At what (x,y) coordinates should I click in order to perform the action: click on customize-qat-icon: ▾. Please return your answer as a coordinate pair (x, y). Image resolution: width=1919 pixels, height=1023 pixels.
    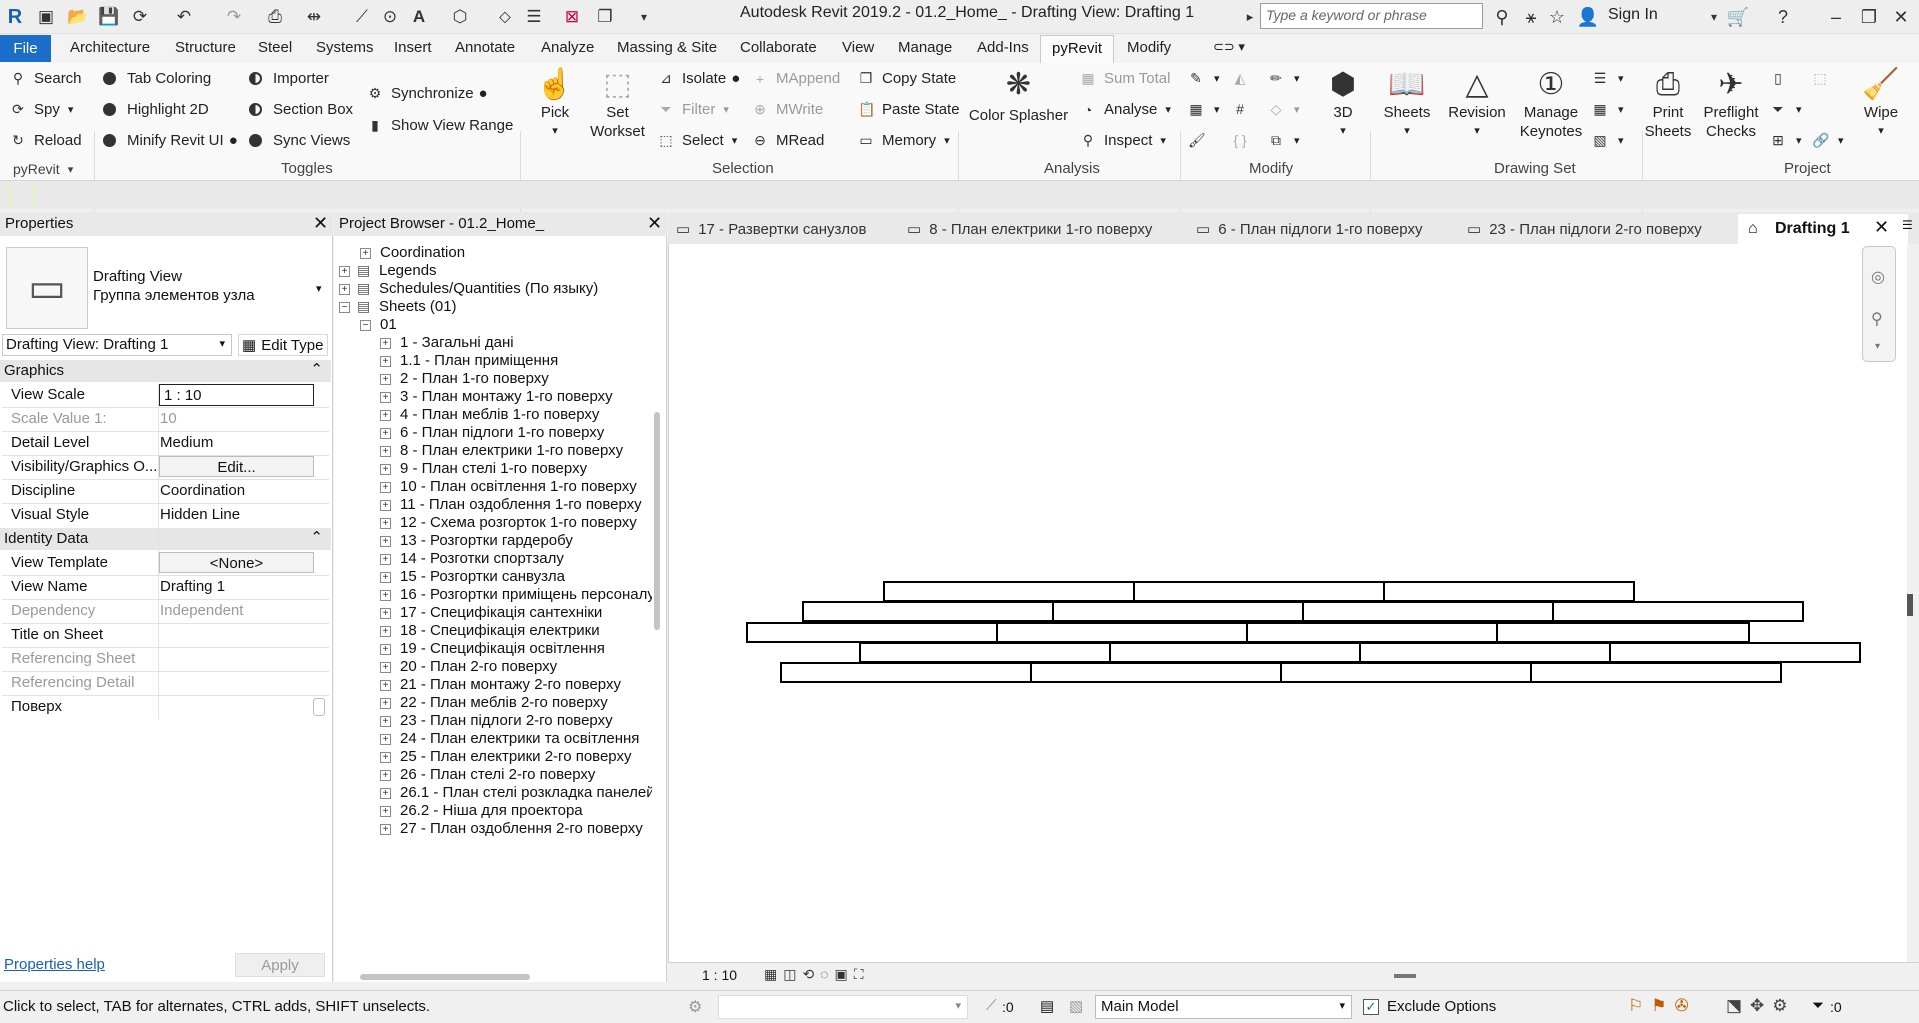
    Looking at the image, I should click on (644, 17).